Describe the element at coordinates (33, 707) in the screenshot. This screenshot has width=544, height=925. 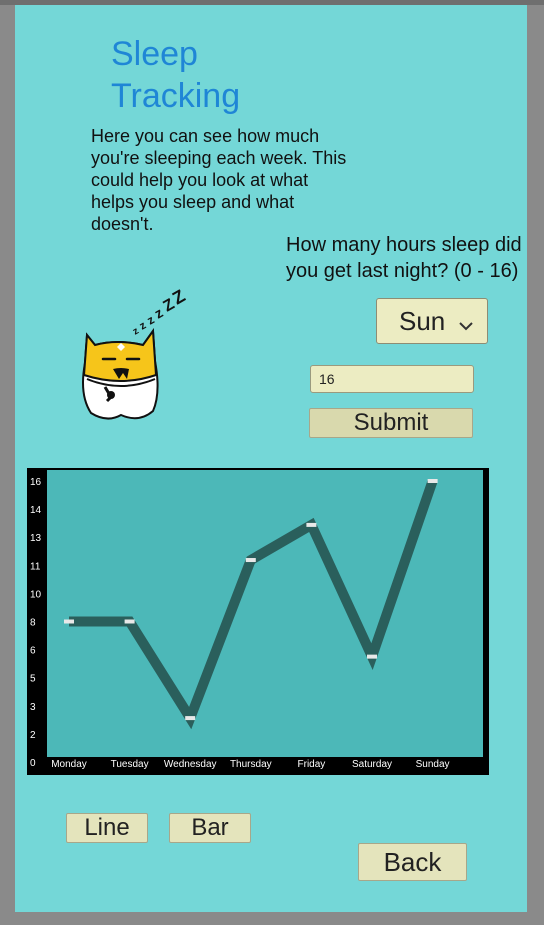
I see `y-tick-label: 3` at that location.